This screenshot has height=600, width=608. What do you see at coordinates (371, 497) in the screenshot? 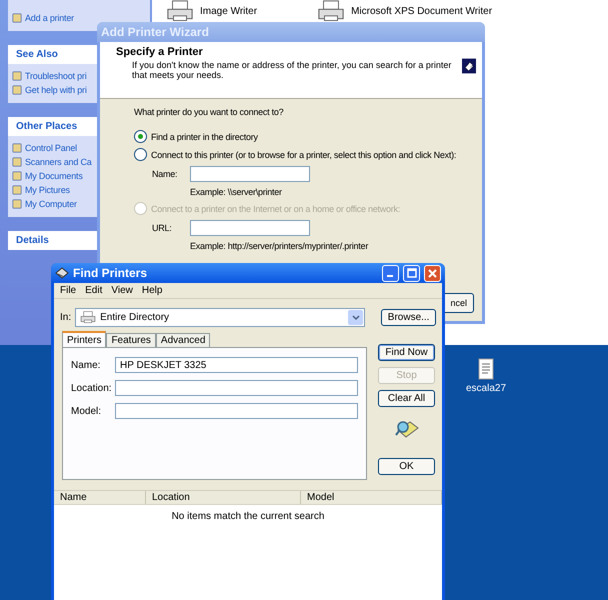
I see `column-header: Model` at bounding box center [371, 497].